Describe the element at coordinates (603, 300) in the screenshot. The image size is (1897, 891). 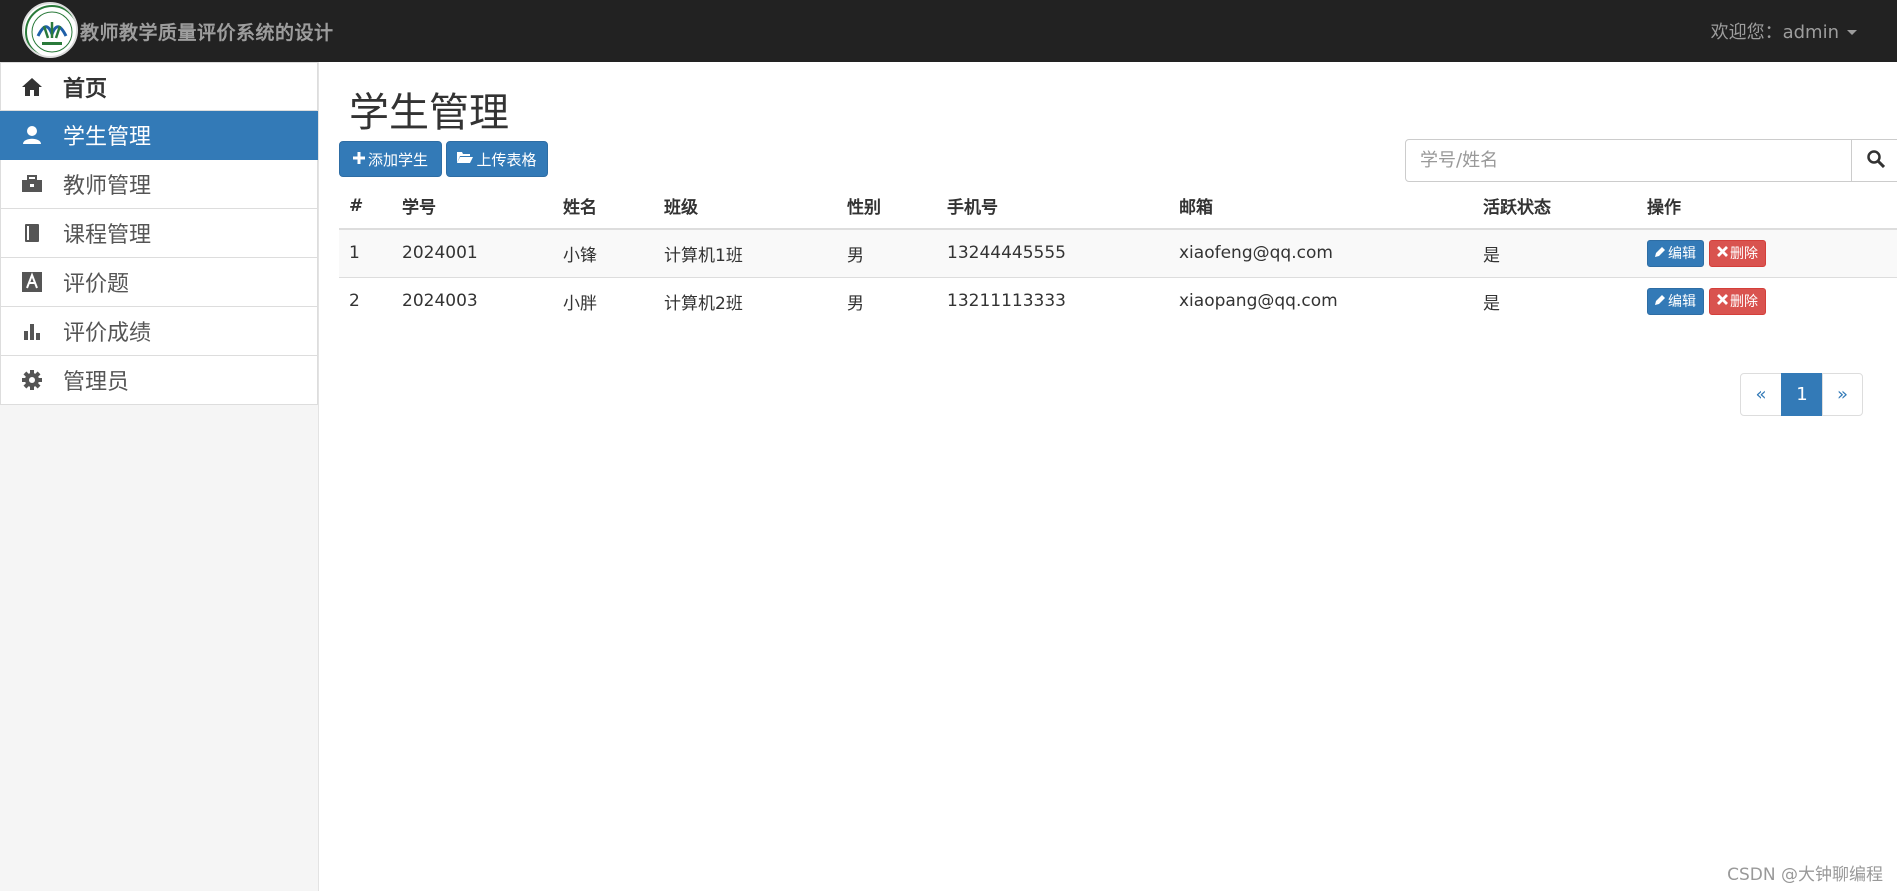
I see `cell-name: 小胖` at that location.